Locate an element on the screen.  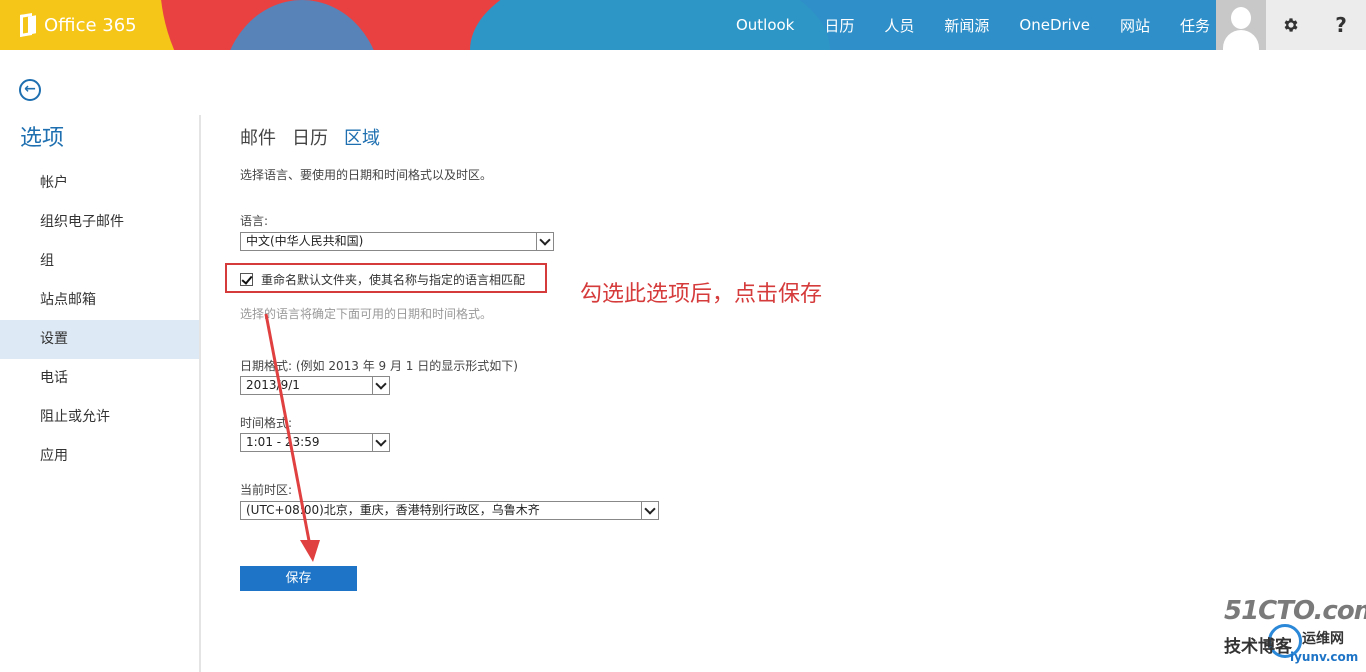
options-sidebar: 帐户 组织电子邮件 组 站点邮箱 设置 电话 阻止或允许 应用 is located at coordinates (100, 320).